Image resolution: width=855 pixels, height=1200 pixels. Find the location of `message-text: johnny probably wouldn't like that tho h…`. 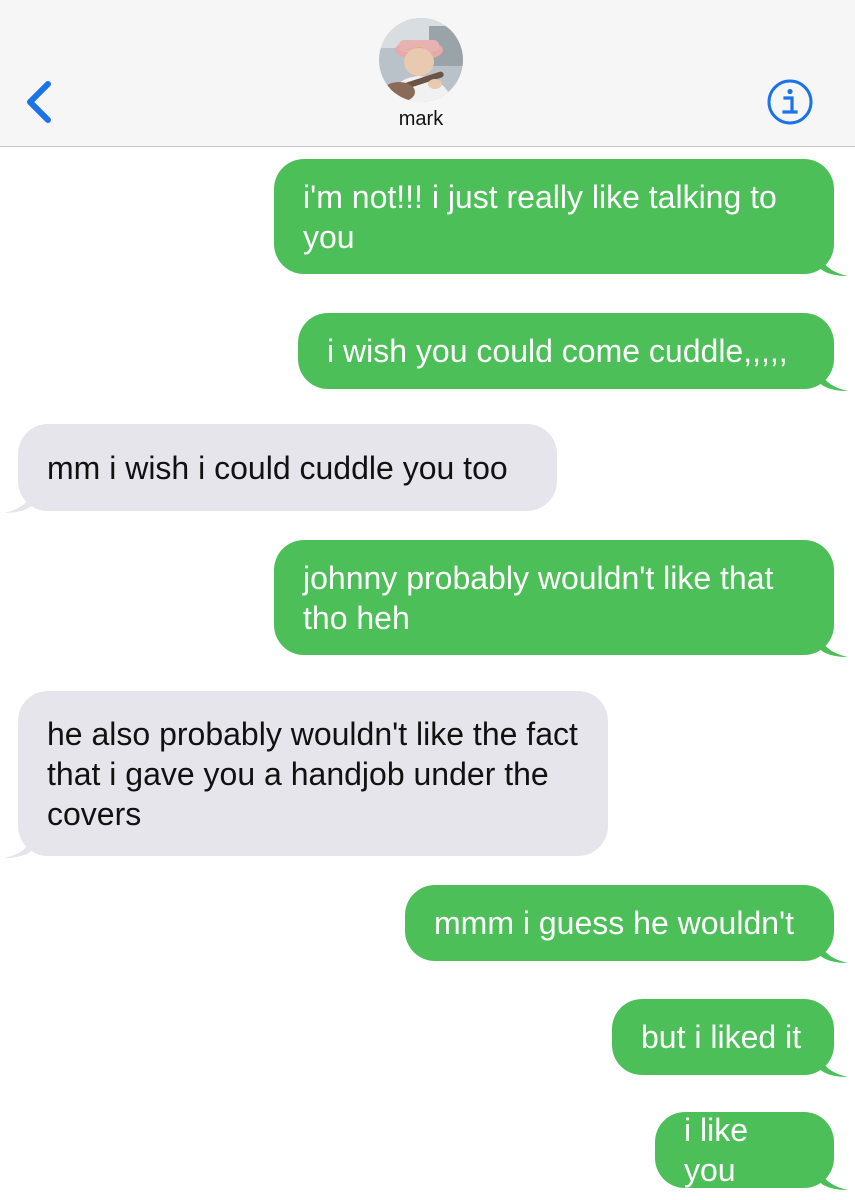

message-text: johnny probably wouldn't like that tho h… is located at coordinates (538, 597).